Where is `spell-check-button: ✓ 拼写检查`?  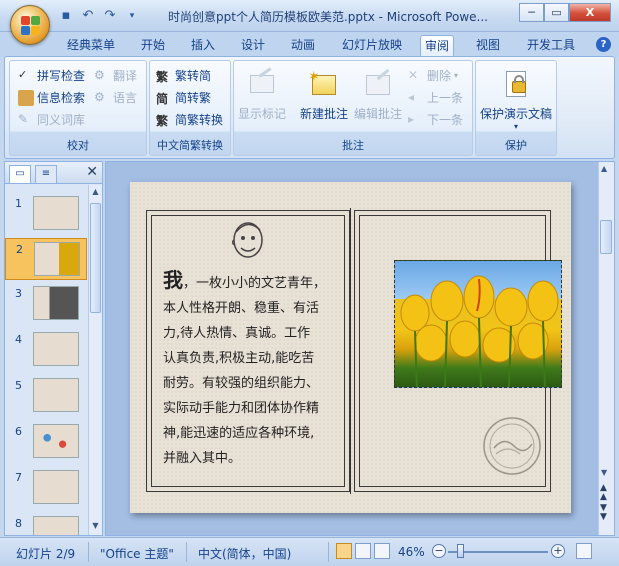
spell-check-button: ✓ 拼写检查 is located at coordinates (51, 75).